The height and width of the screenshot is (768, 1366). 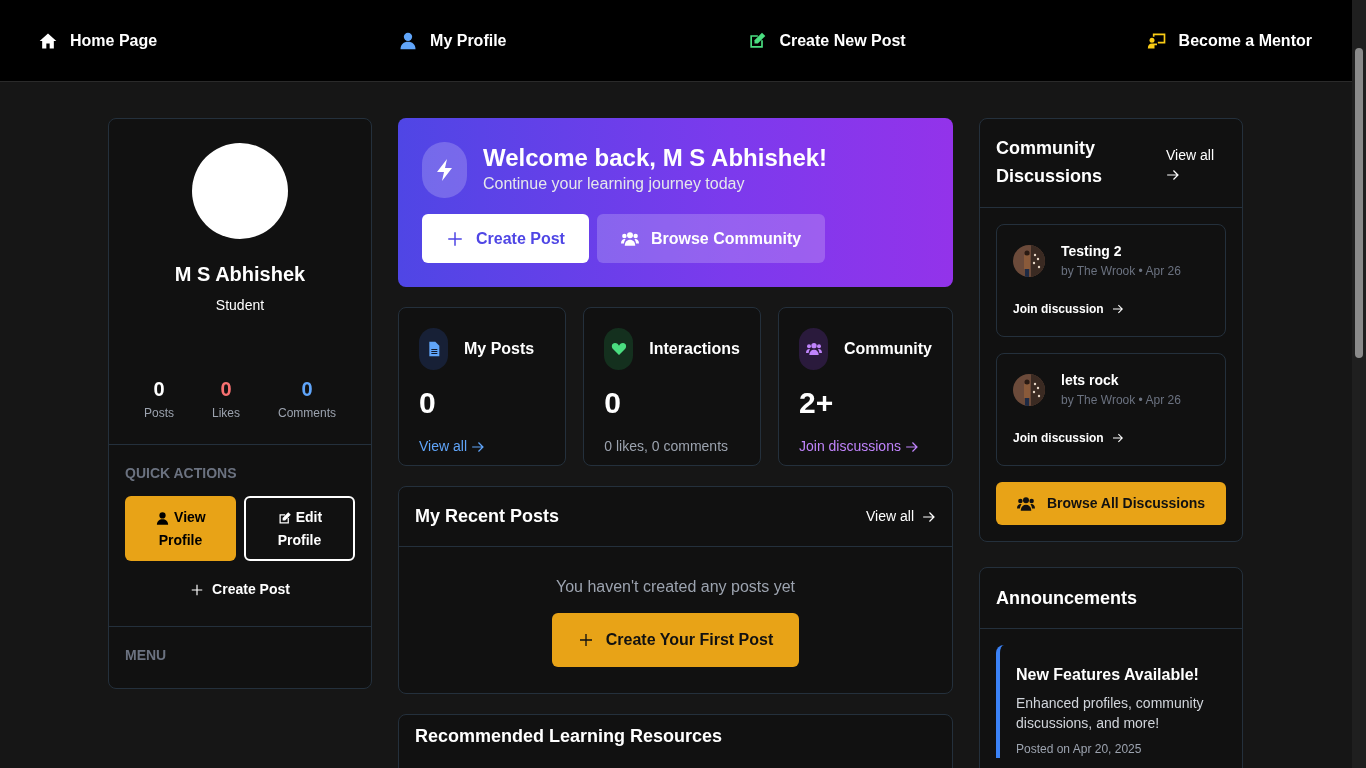 What do you see at coordinates (159, 413) in the screenshot?
I see `stat-label: Posts` at bounding box center [159, 413].